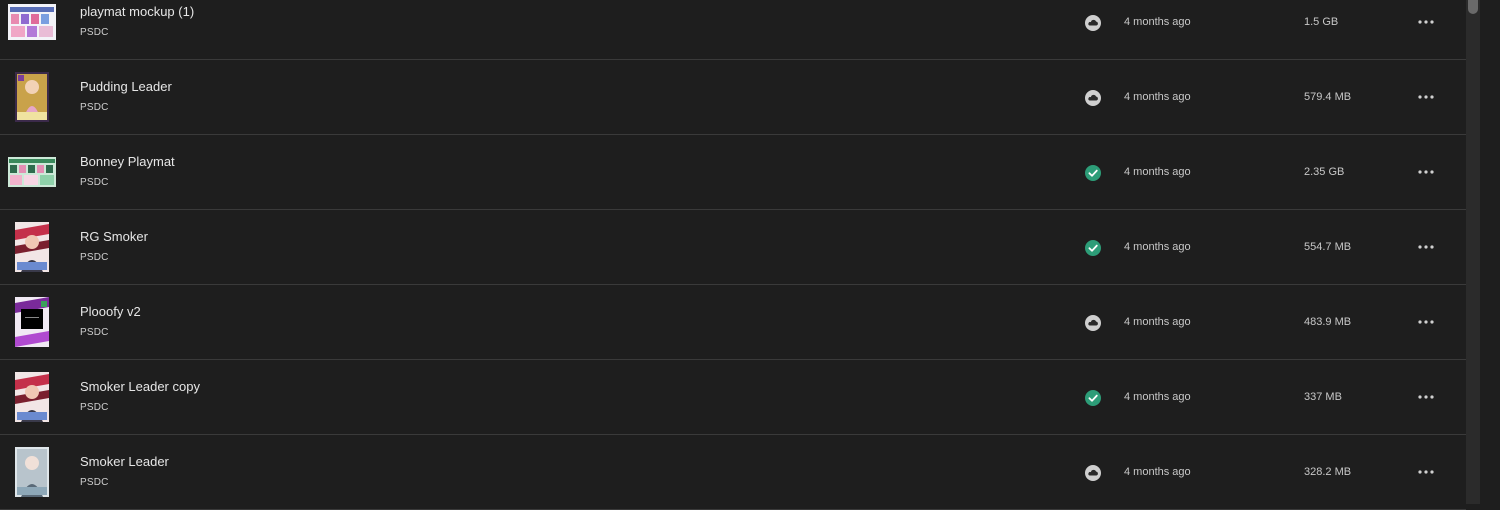 This screenshot has height=510, width=1500. Describe the element at coordinates (1328, 472) in the screenshot. I see `file-size: 328.2 MB` at that location.